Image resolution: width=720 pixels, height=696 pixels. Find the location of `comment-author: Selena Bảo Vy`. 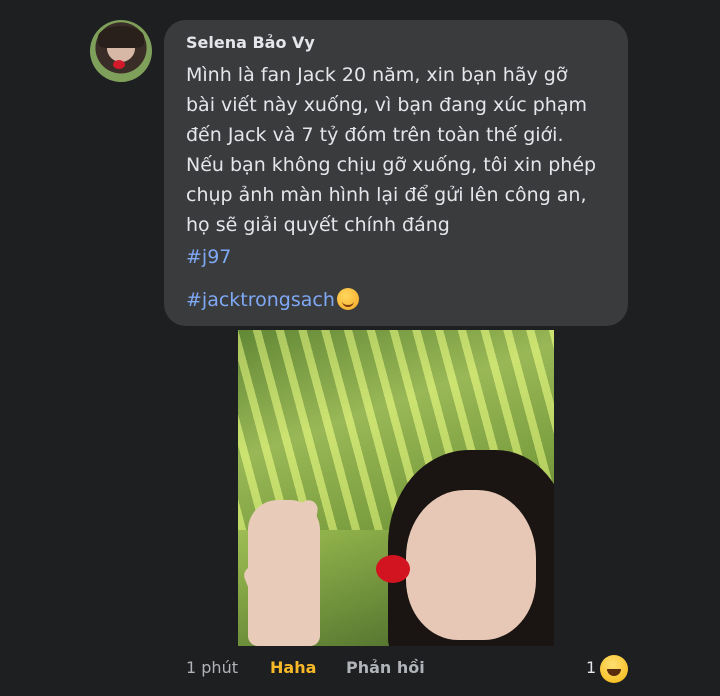

comment-author: Selena Bảo Vy is located at coordinates (250, 42).